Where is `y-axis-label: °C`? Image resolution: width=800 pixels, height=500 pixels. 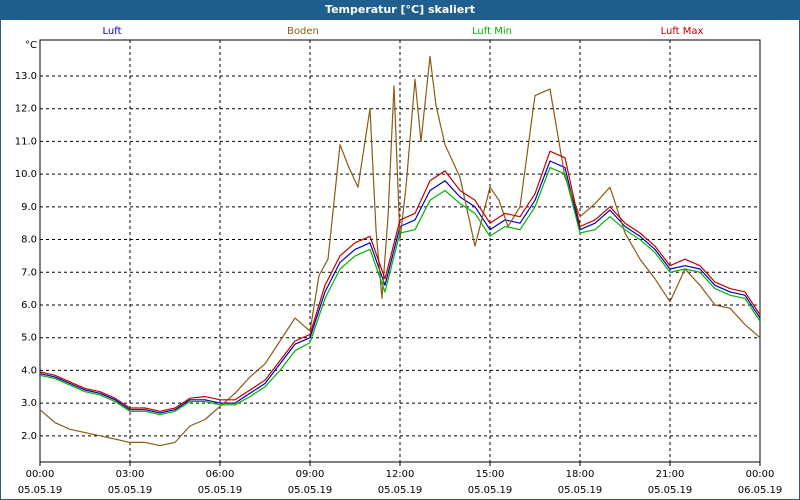 y-axis-label: °C is located at coordinates (31, 45).